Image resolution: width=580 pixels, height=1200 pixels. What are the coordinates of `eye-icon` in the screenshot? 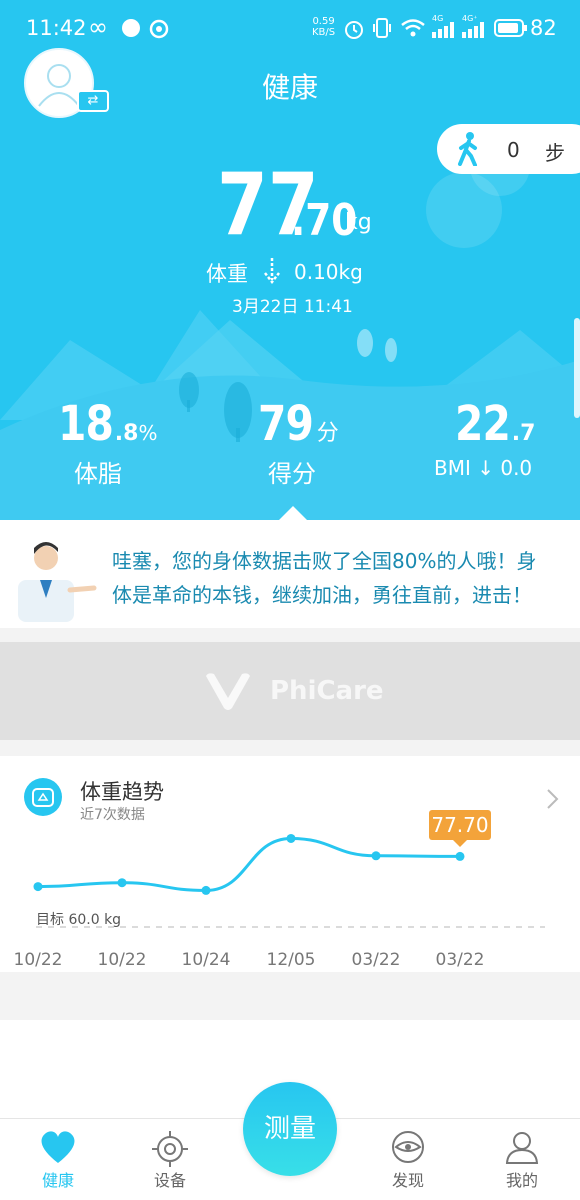 It's located at (408, 1147).